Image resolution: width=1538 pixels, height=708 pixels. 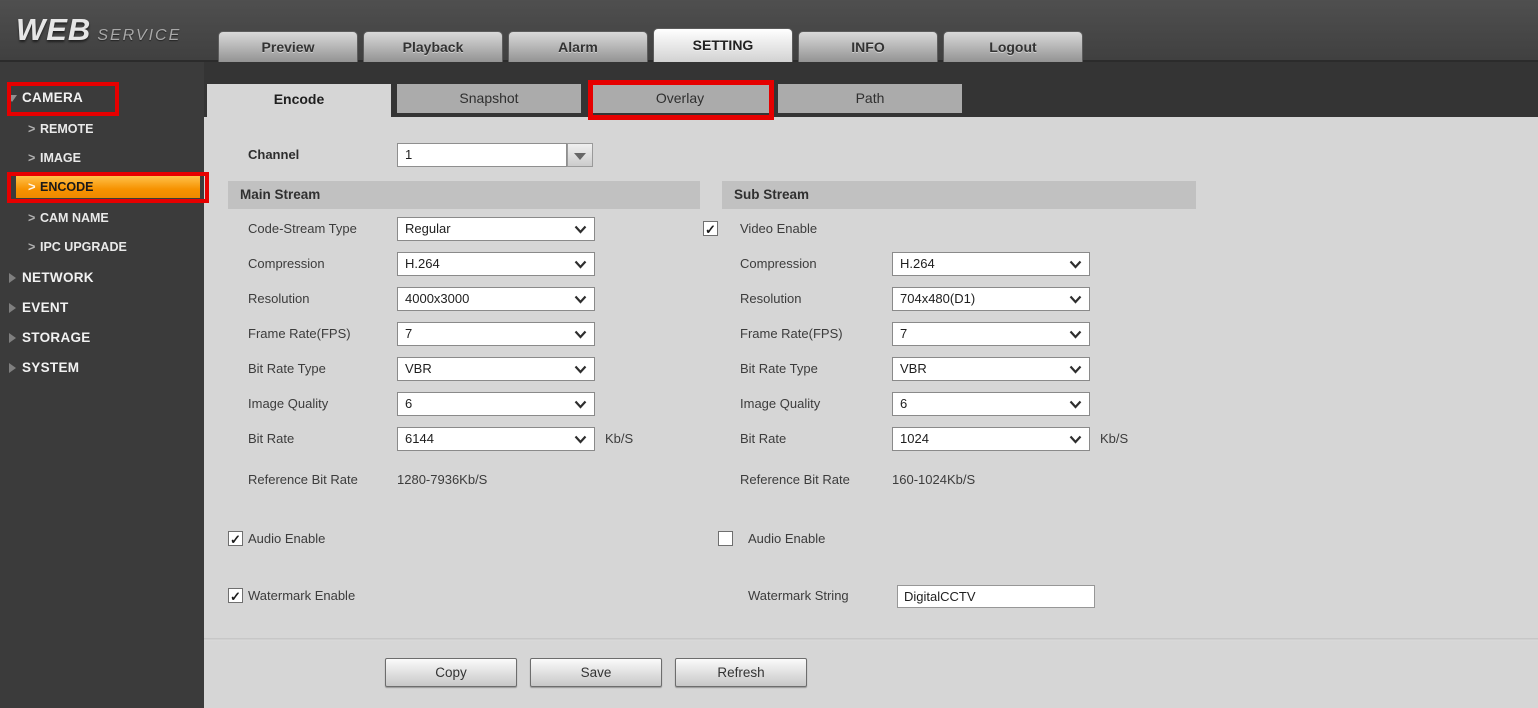 What do you see at coordinates (496, 334) in the screenshot?
I see `main-frame-rate-select: 7` at bounding box center [496, 334].